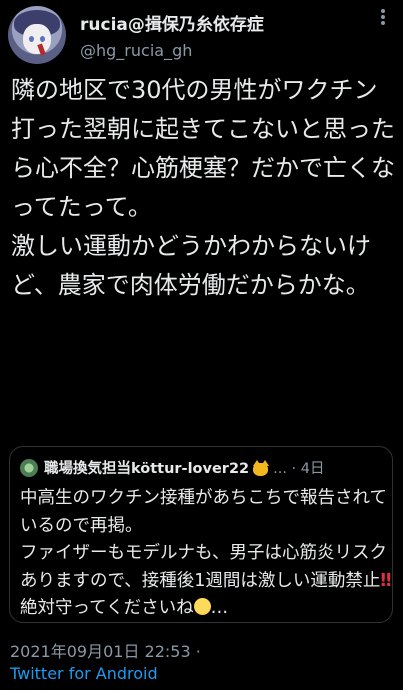 The image size is (403, 690). I want to click on tweet-source-link: Twitter for Android, so click(84, 673).